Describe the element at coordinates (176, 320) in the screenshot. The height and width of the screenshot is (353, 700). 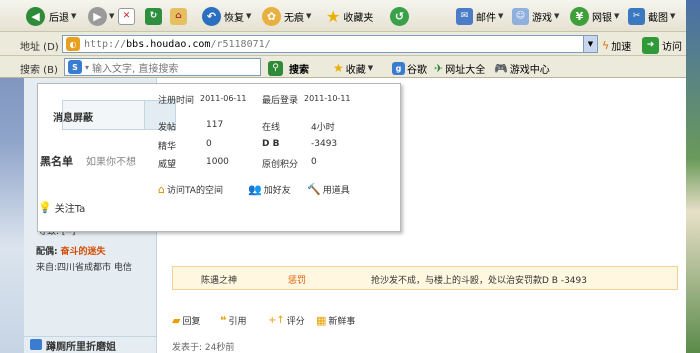
I see `reply-icon: ▰` at that location.